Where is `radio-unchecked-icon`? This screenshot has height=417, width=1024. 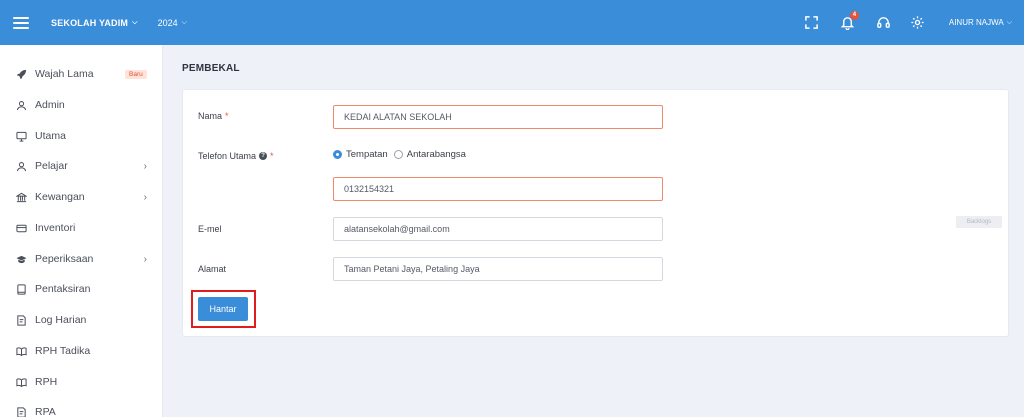 radio-unchecked-icon is located at coordinates (398, 154).